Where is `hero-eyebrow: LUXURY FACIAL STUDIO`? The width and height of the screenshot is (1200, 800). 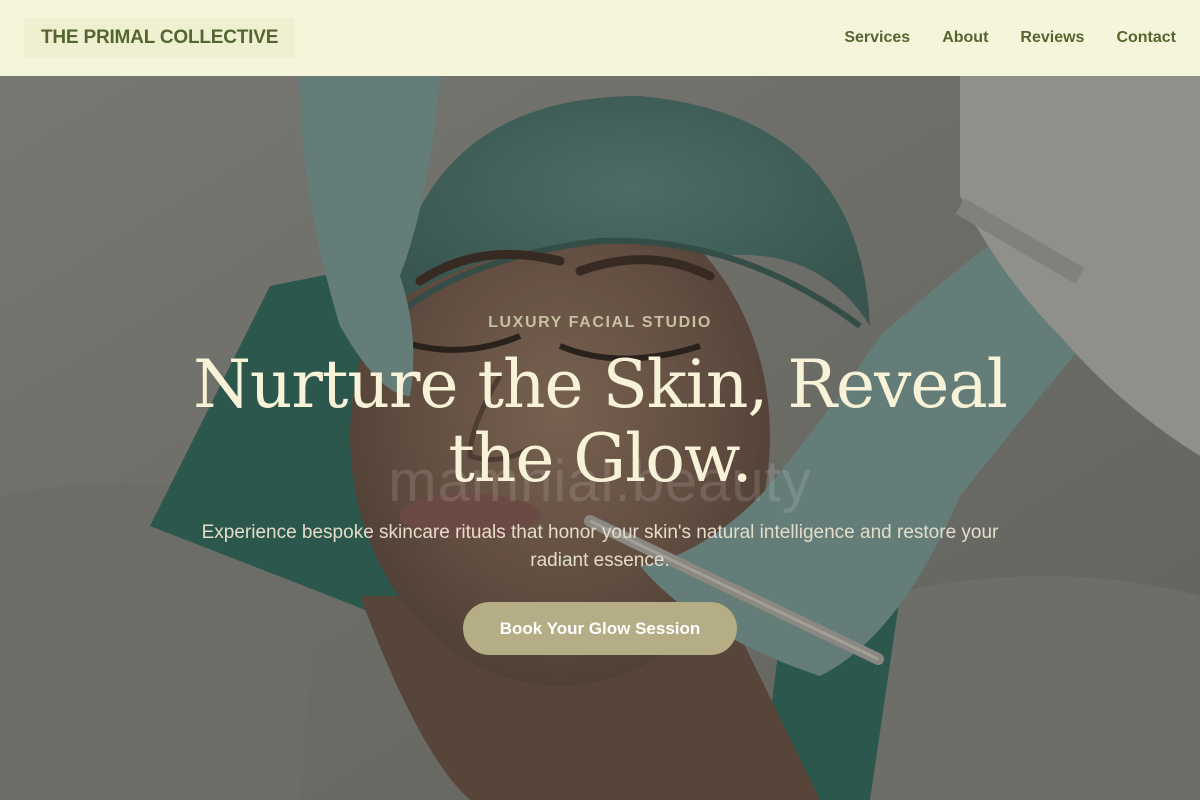 hero-eyebrow: LUXURY FACIAL STUDIO is located at coordinates (600, 322).